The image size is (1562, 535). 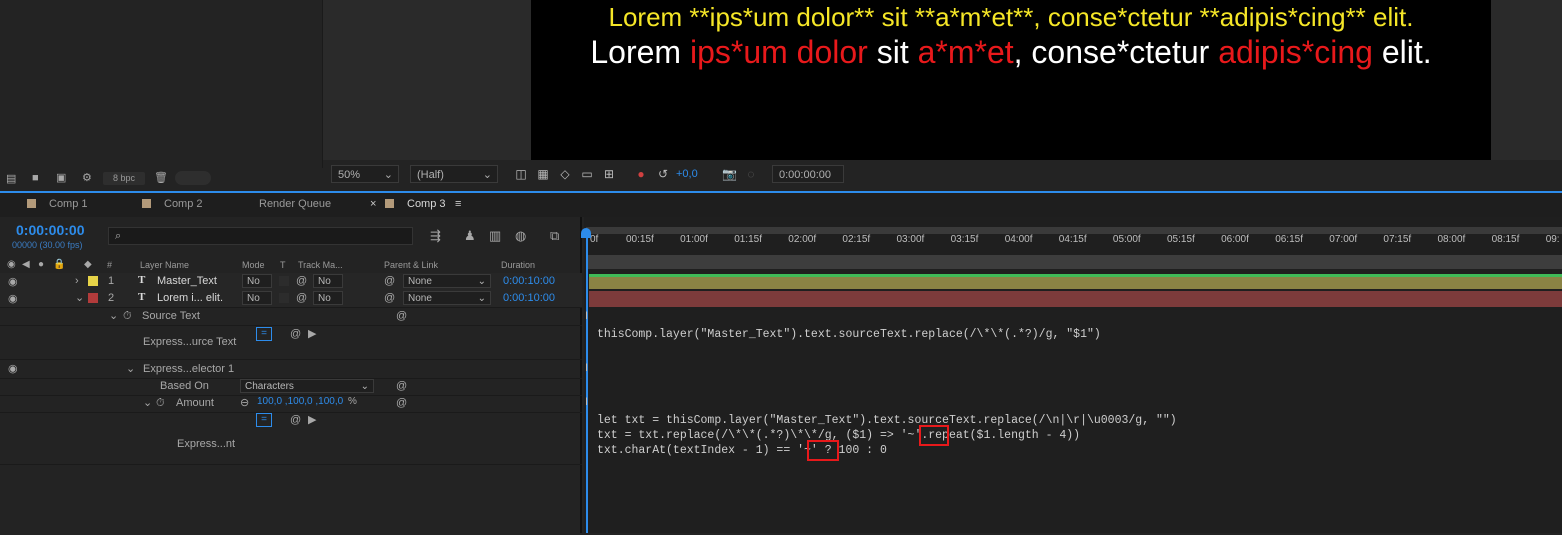 I want to click on ruler-tick-label: 03:00f, so click(x=910, y=239).